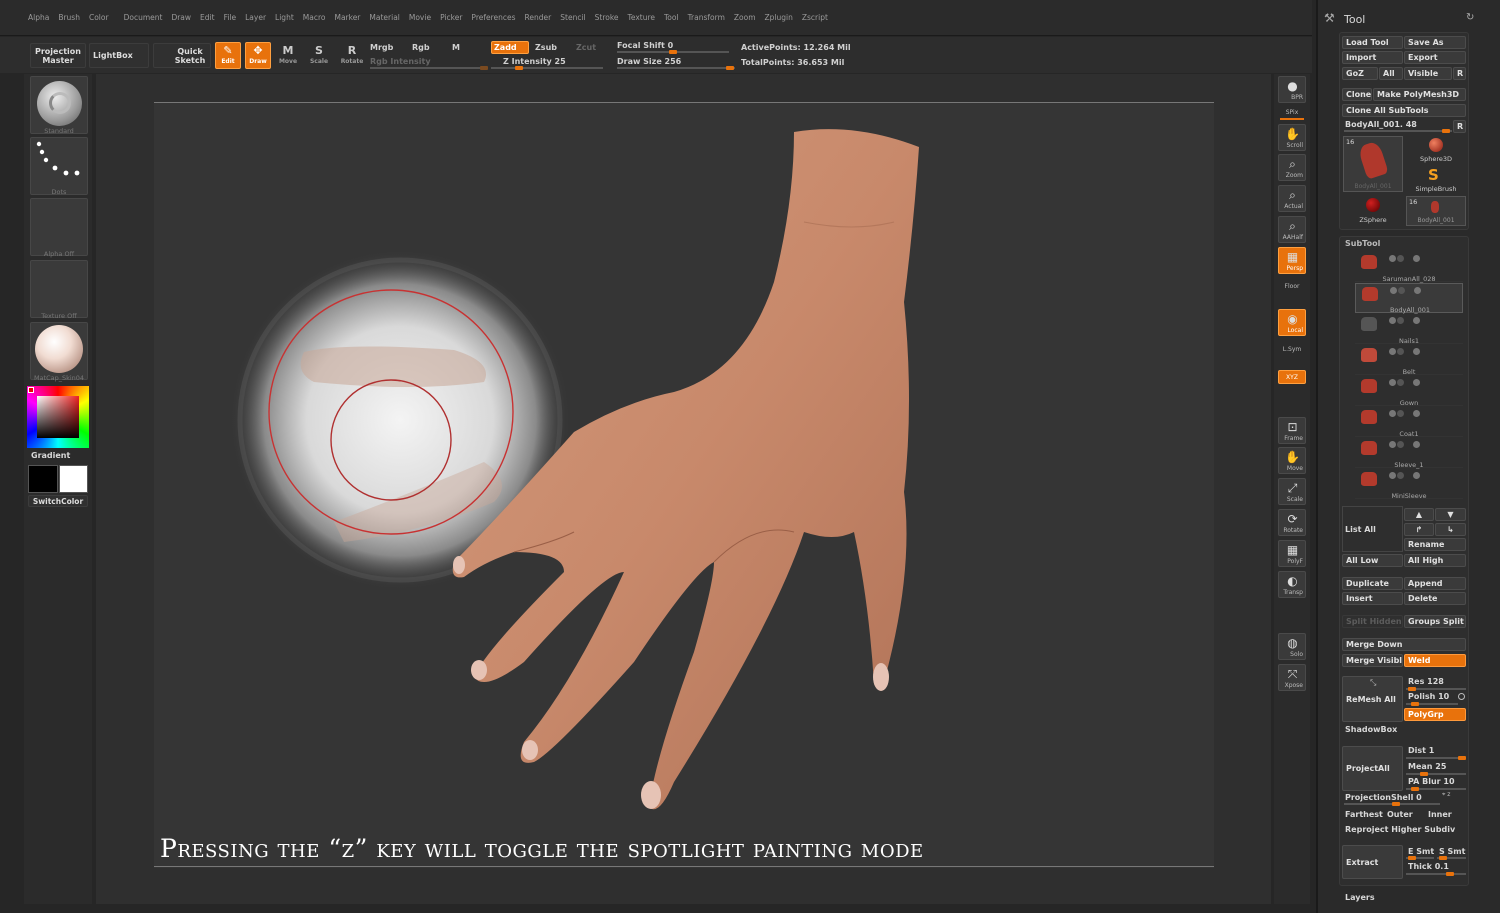 This screenshot has height=913, width=1500. I want to click on all-low-button: All Low, so click(1372, 560).